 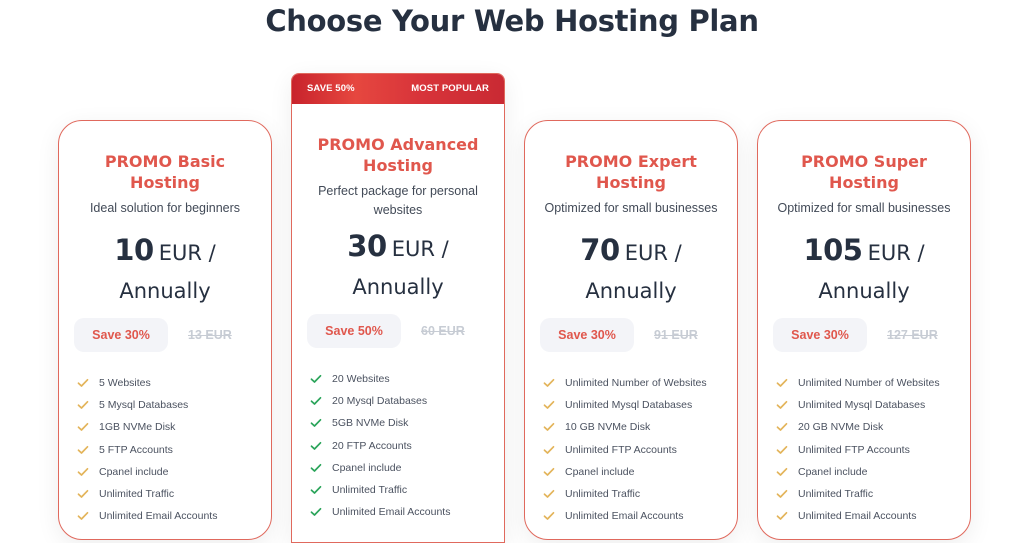 What do you see at coordinates (873, 383) in the screenshot?
I see `feature-item: Unlimited Number of Websites` at bounding box center [873, 383].